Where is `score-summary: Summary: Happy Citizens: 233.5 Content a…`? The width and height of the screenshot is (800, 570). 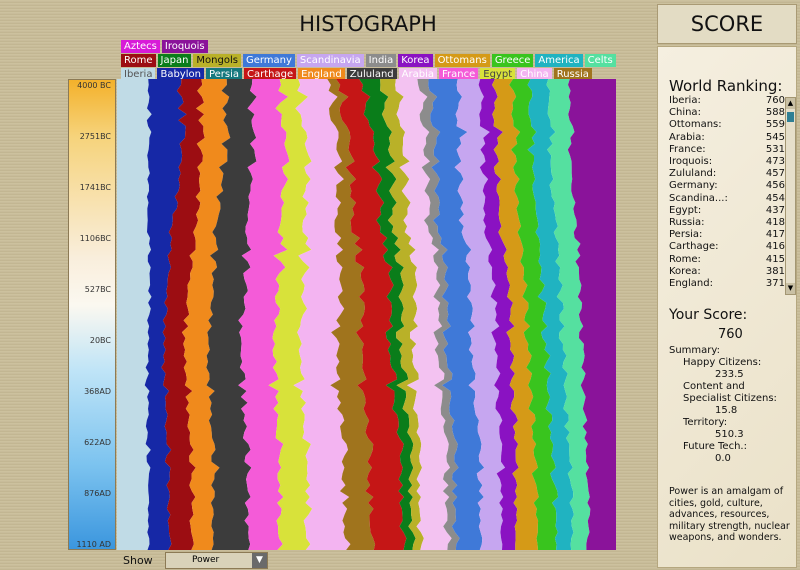
score-summary: Summary: Happy Citizens: 233.5 Content a… is located at coordinates (731, 405).